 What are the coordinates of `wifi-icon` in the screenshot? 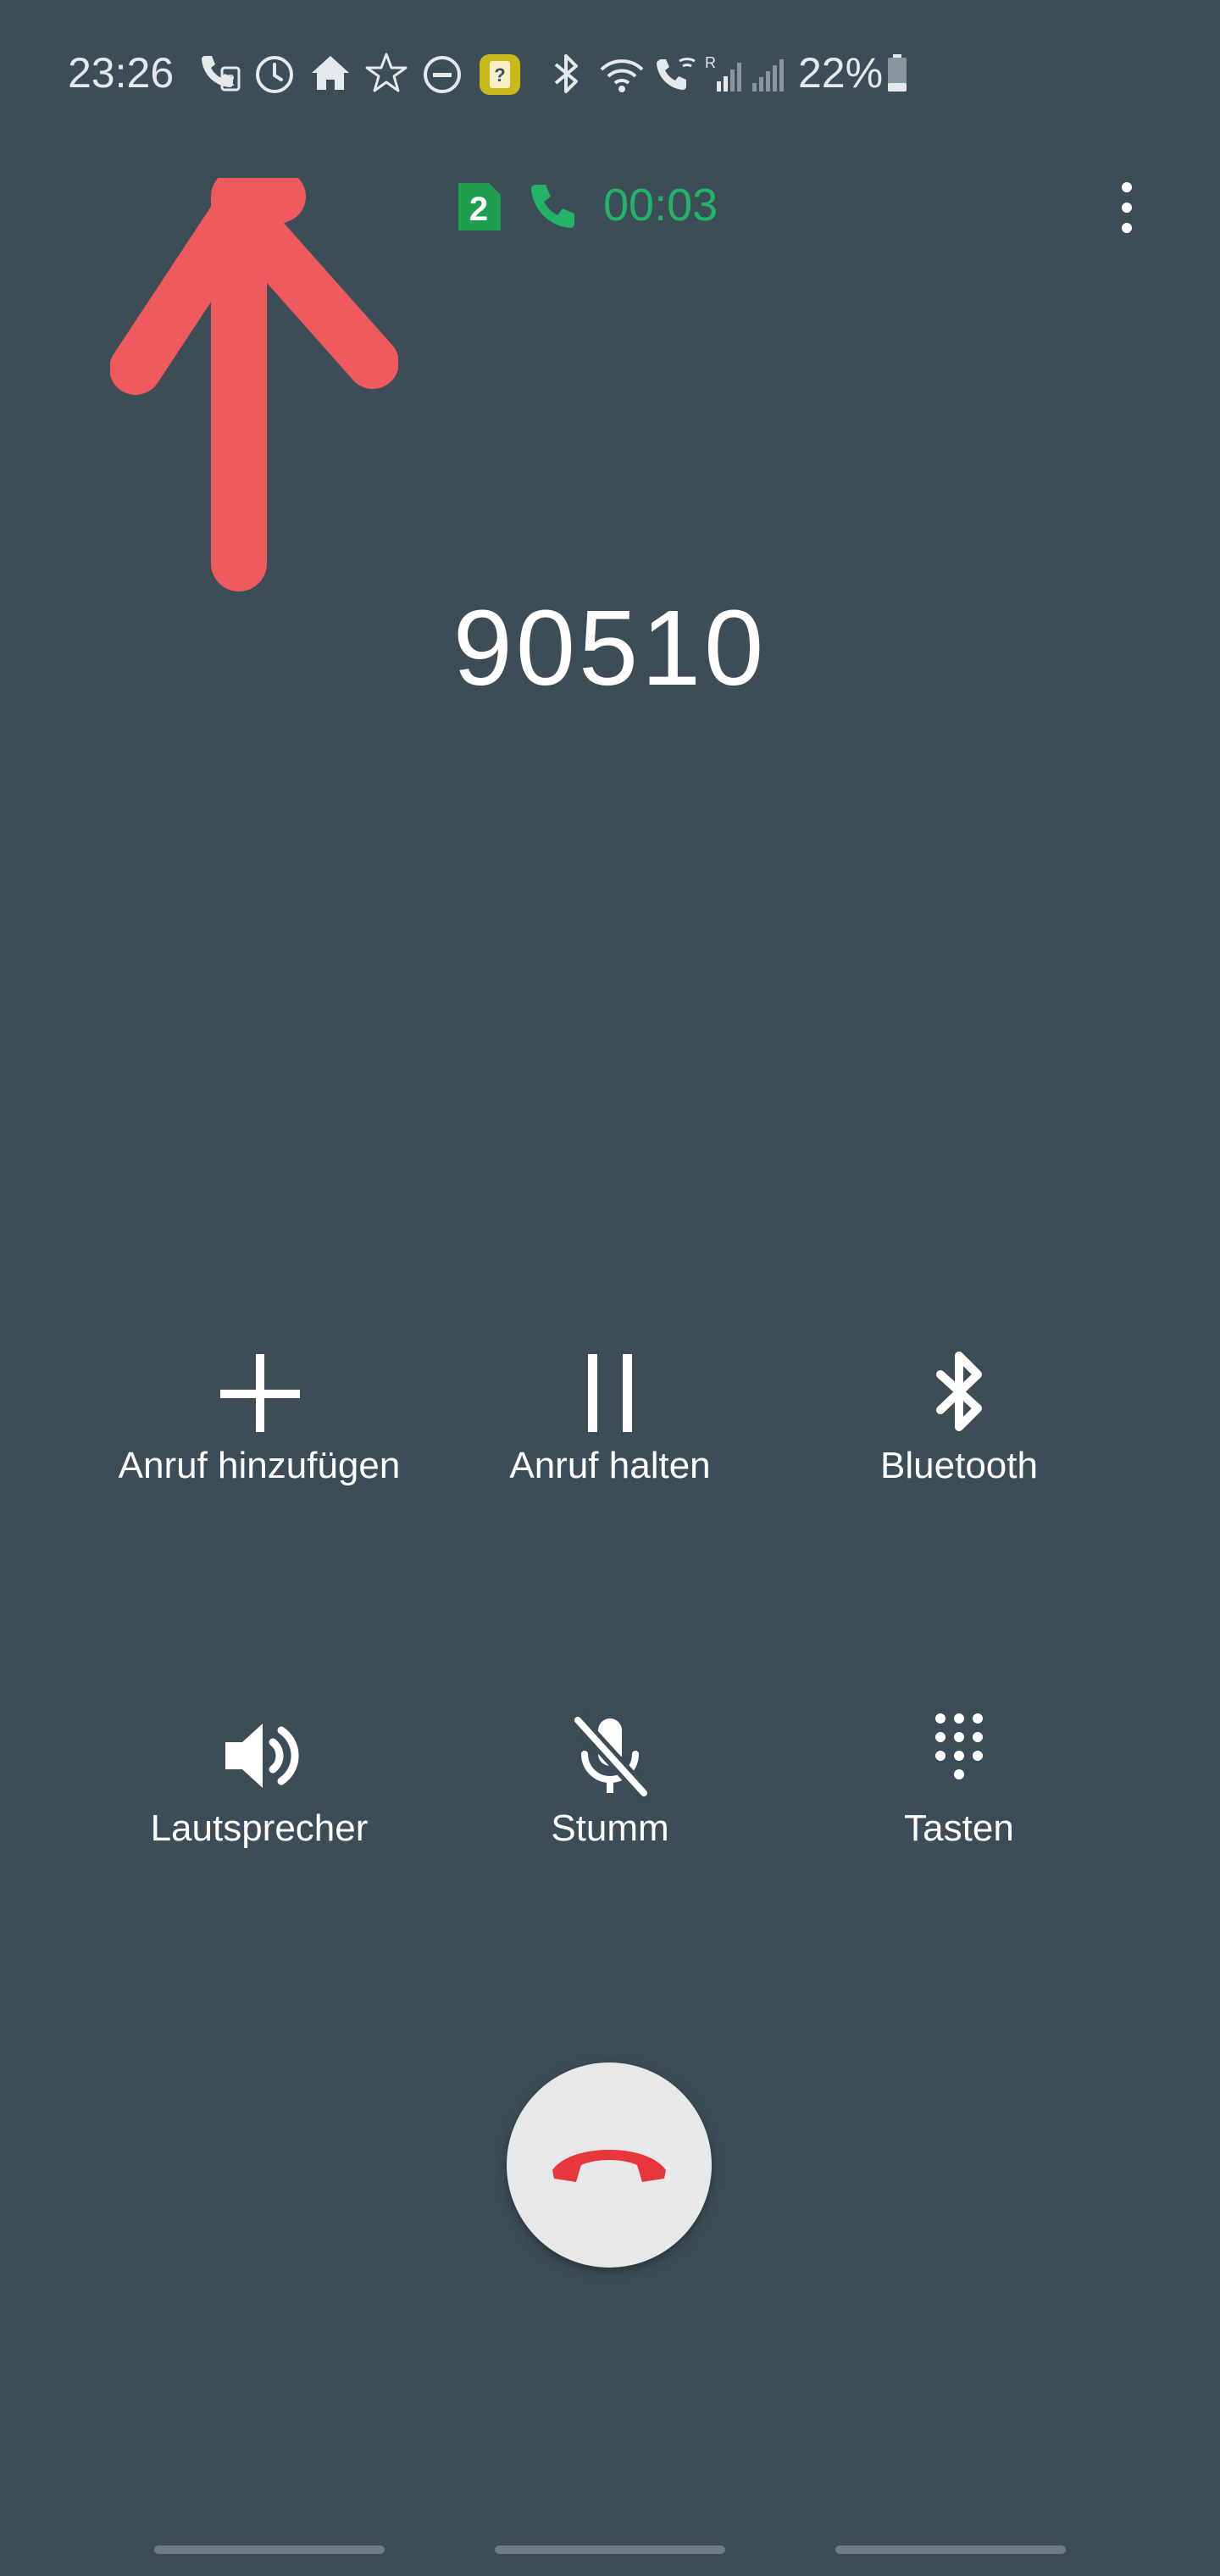 It's located at (622, 75).